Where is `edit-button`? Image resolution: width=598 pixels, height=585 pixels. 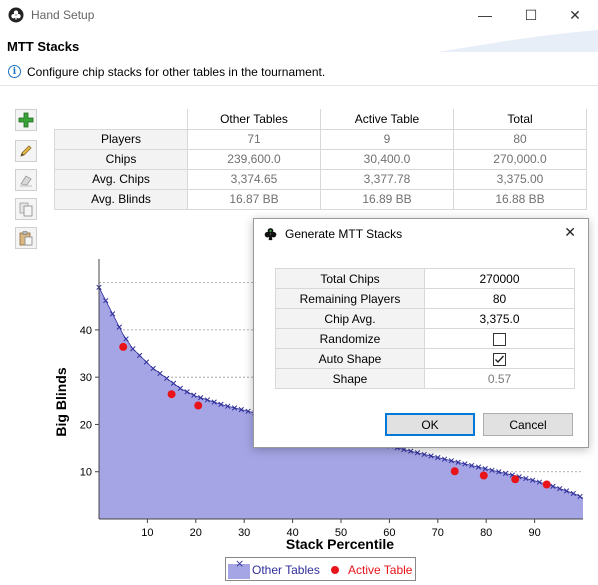 edit-button is located at coordinates (26, 151).